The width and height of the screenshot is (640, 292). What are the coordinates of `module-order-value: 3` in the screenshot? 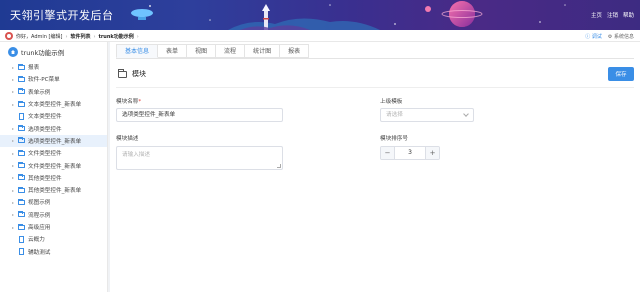 It's located at (410, 153).